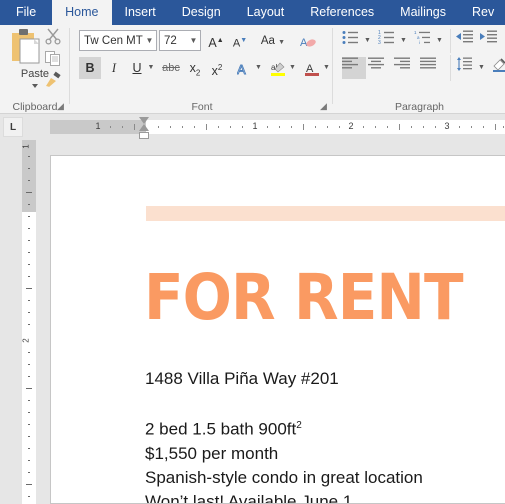 The width and height of the screenshot is (505, 504). Describe the element at coordinates (354, 68) in the screenshot. I see `align-left-button` at that location.